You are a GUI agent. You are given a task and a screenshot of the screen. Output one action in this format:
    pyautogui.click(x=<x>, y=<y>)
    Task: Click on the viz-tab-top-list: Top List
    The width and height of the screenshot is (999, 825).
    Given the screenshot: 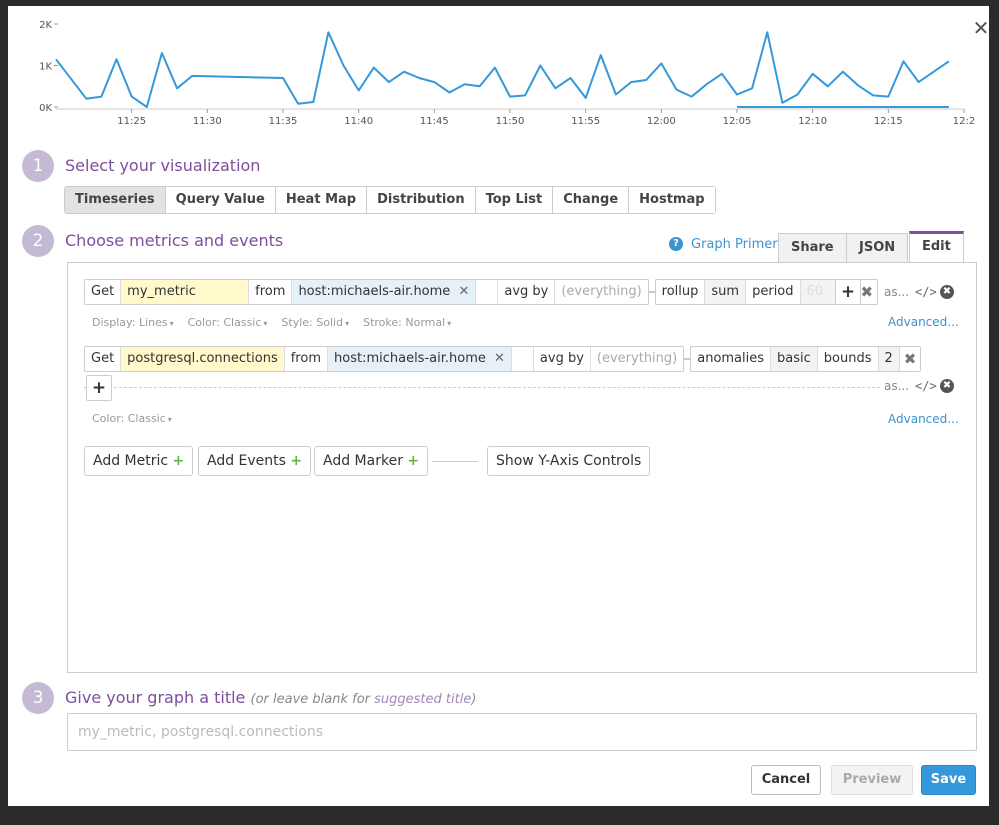 What is the action you would take?
    pyautogui.click(x=514, y=200)
    